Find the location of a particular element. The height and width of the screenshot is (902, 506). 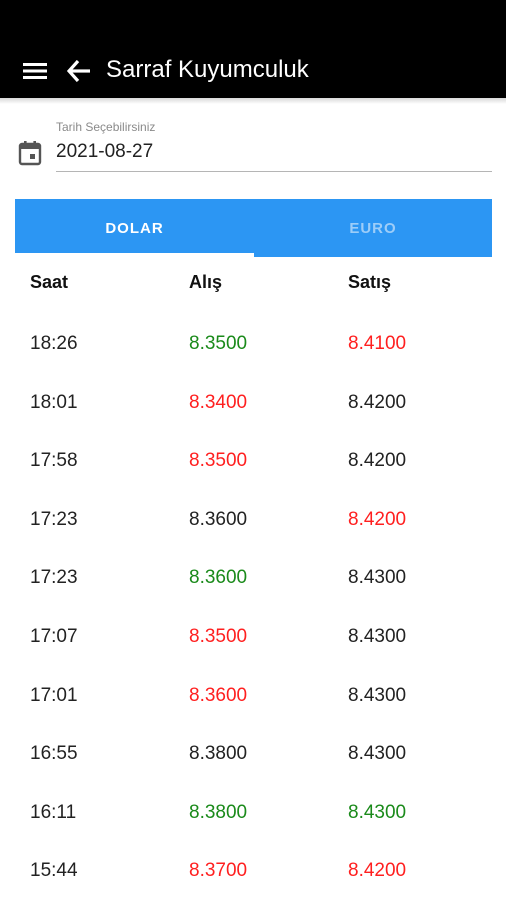

table-row: 17:01 8.3600 8.4300 is located at coordinates (253, 697).